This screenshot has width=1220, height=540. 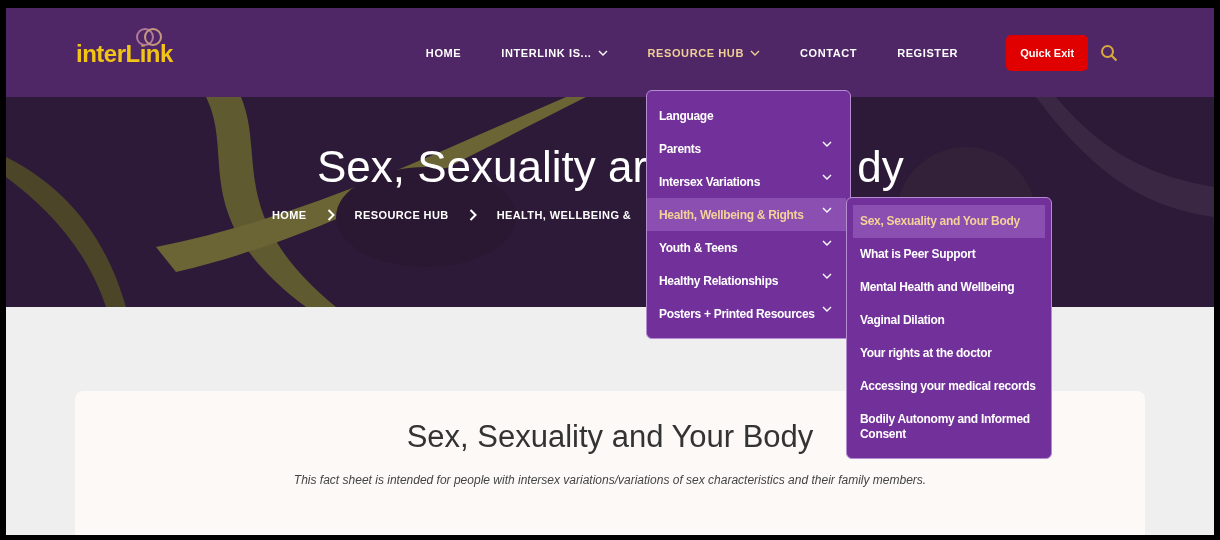 I want to click on menu-item: Parents, so click(x=746, y=148).